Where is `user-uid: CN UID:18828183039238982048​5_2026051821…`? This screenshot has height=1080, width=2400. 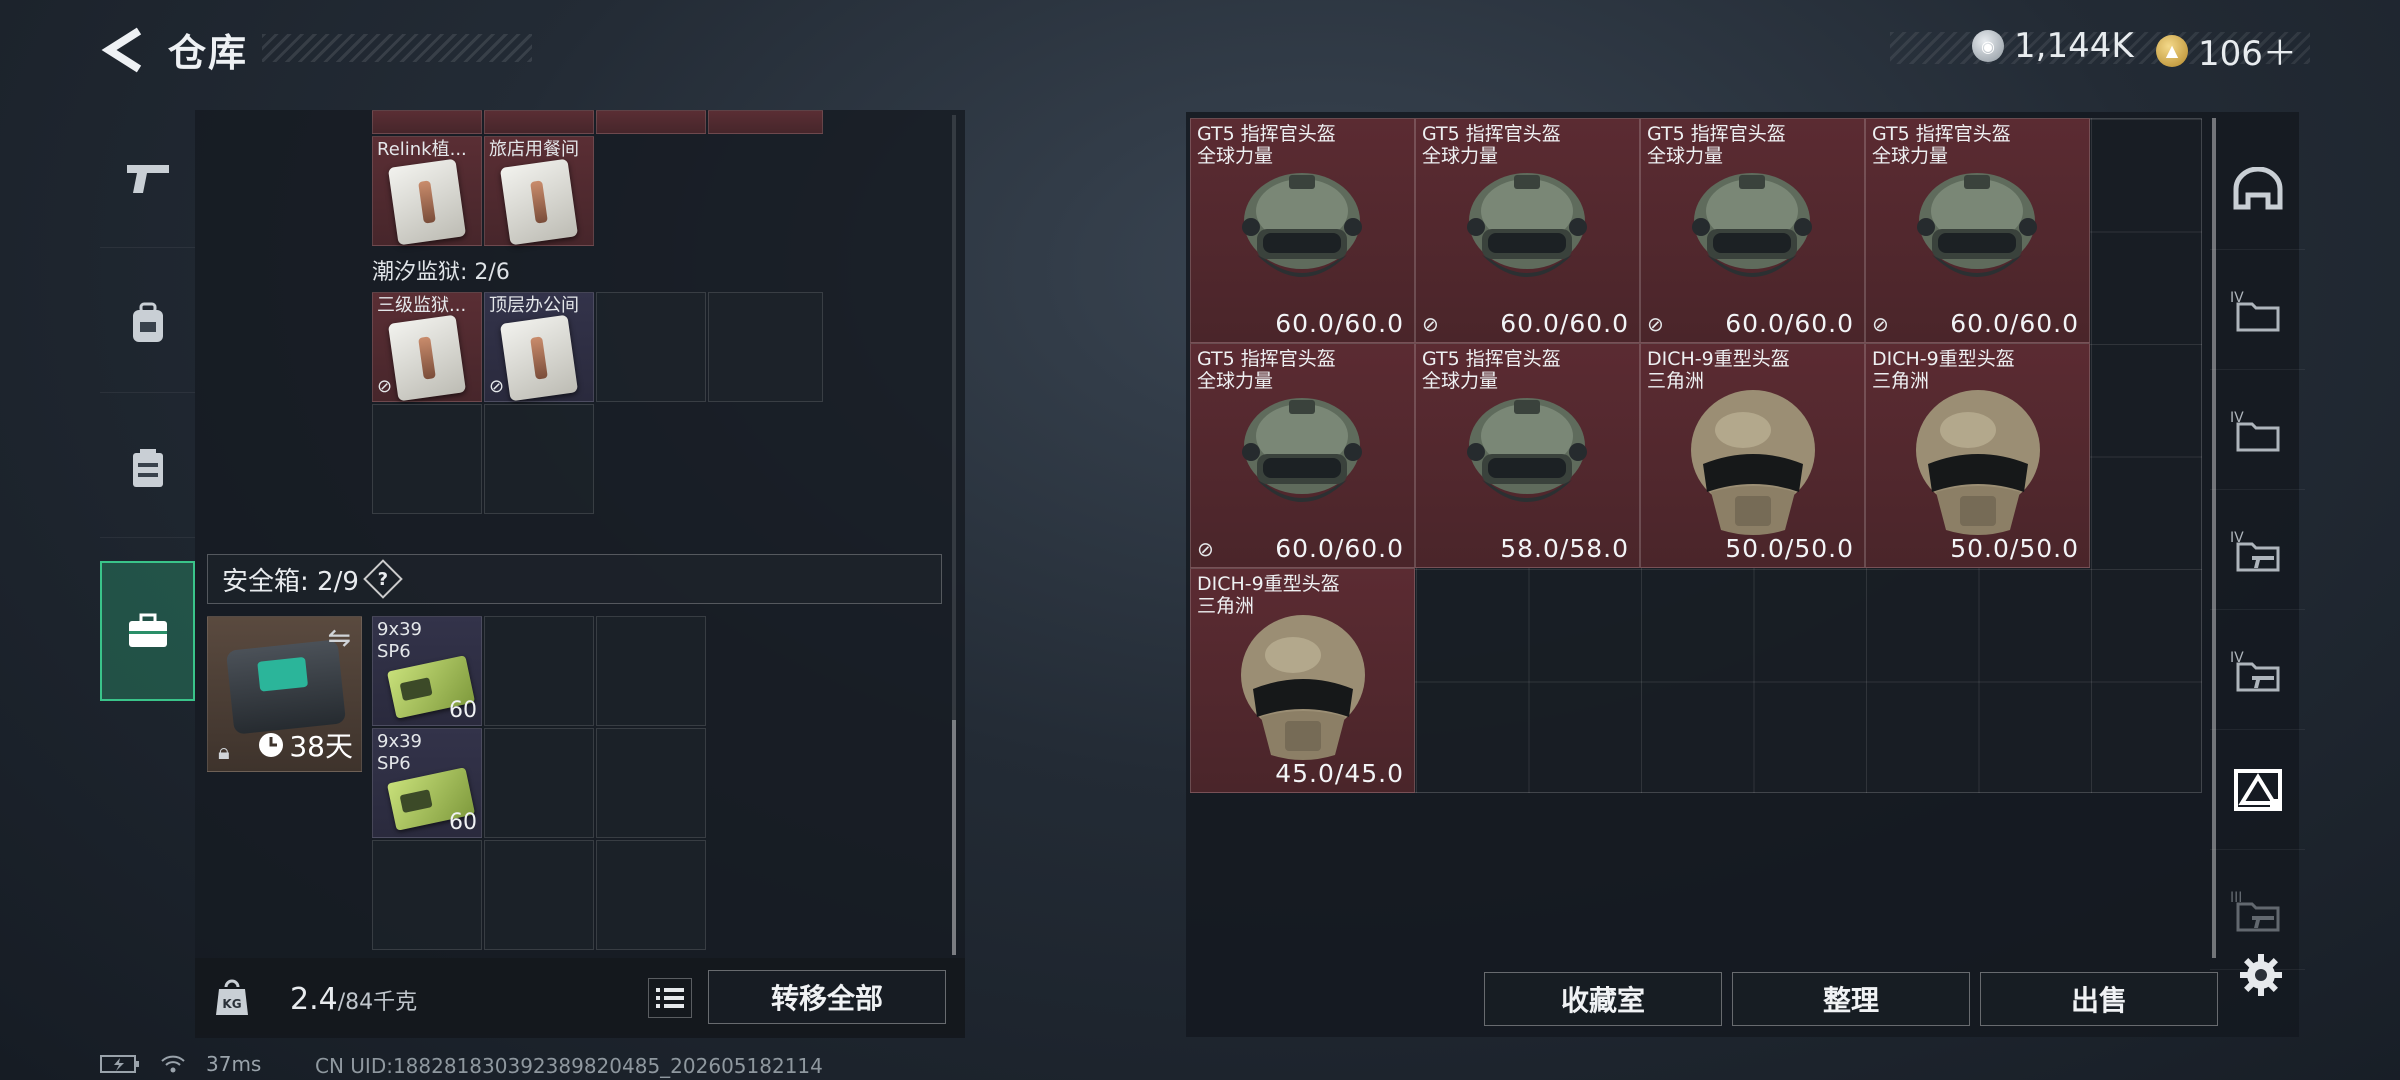 user-uid: CN UID:18828183039238982048​5_2026051821… is located at coordinates (569, 1066).